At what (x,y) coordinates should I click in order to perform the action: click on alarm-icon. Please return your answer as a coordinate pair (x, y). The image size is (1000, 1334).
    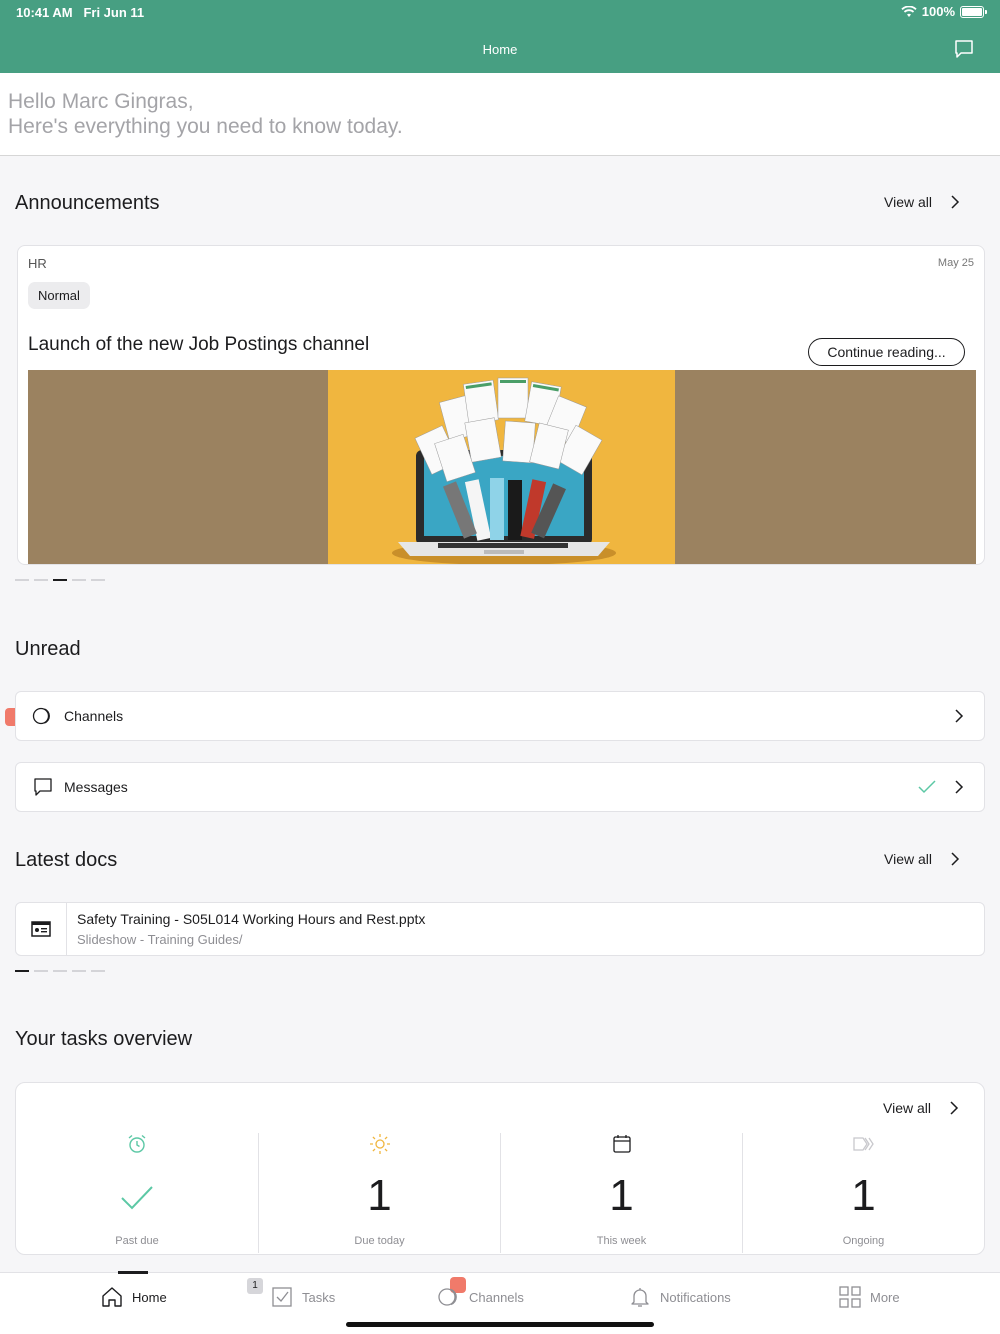
    Looking at the image, I should click on (137, 1143).